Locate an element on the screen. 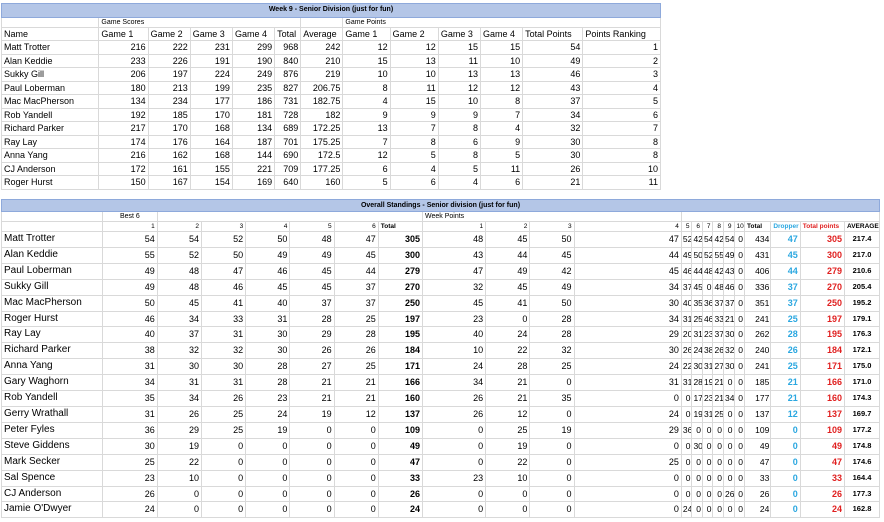 The height and width of the screenshot is (522, 884). weekly-cell: 185 is located at coordinates (169, 114).